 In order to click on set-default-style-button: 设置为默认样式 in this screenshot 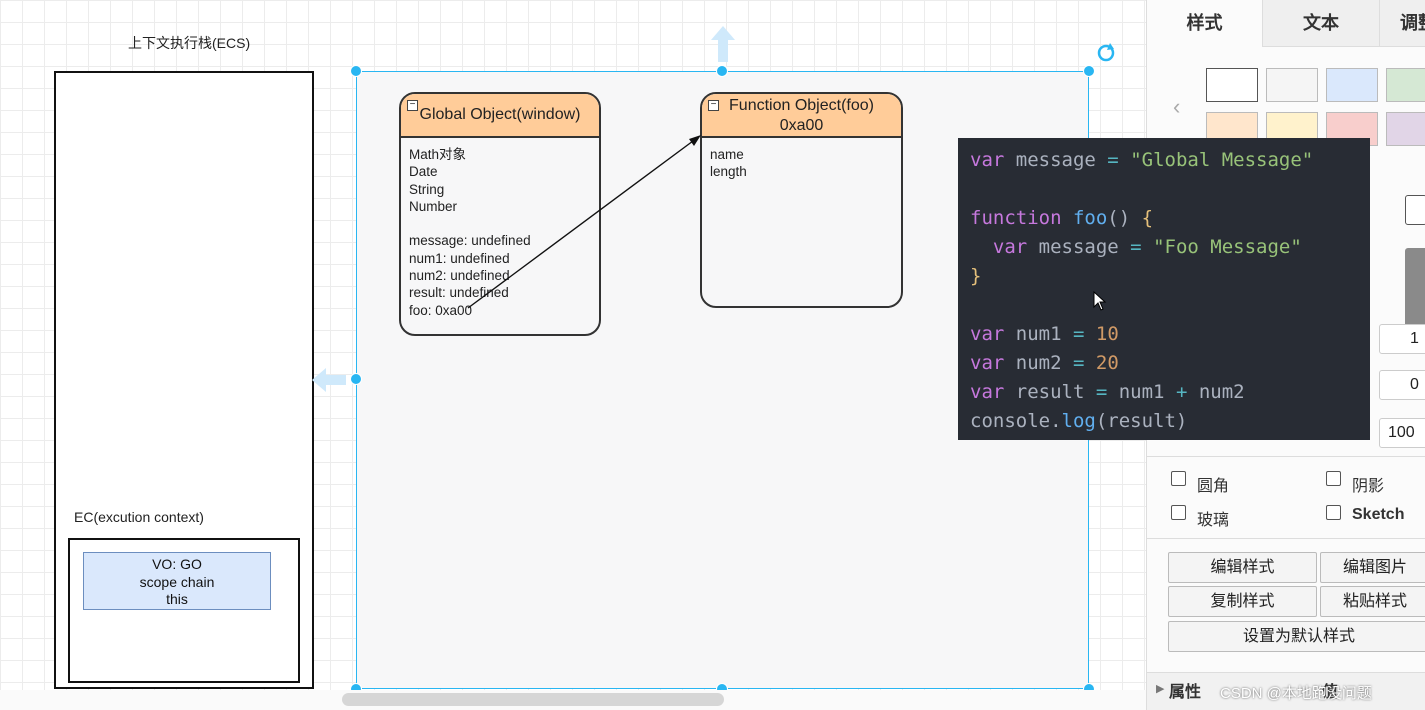, I will do `click(1296, 636)`.